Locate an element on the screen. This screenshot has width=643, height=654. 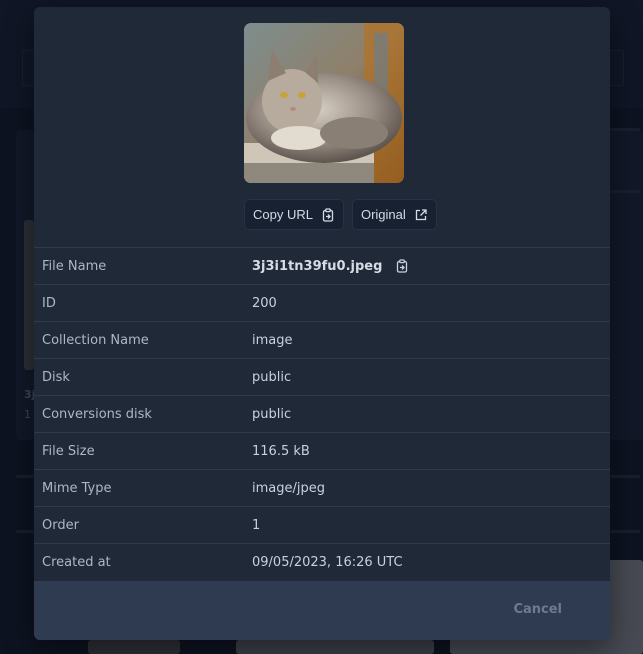
detail-label: Collection Name is located at coordinates (135, 340).